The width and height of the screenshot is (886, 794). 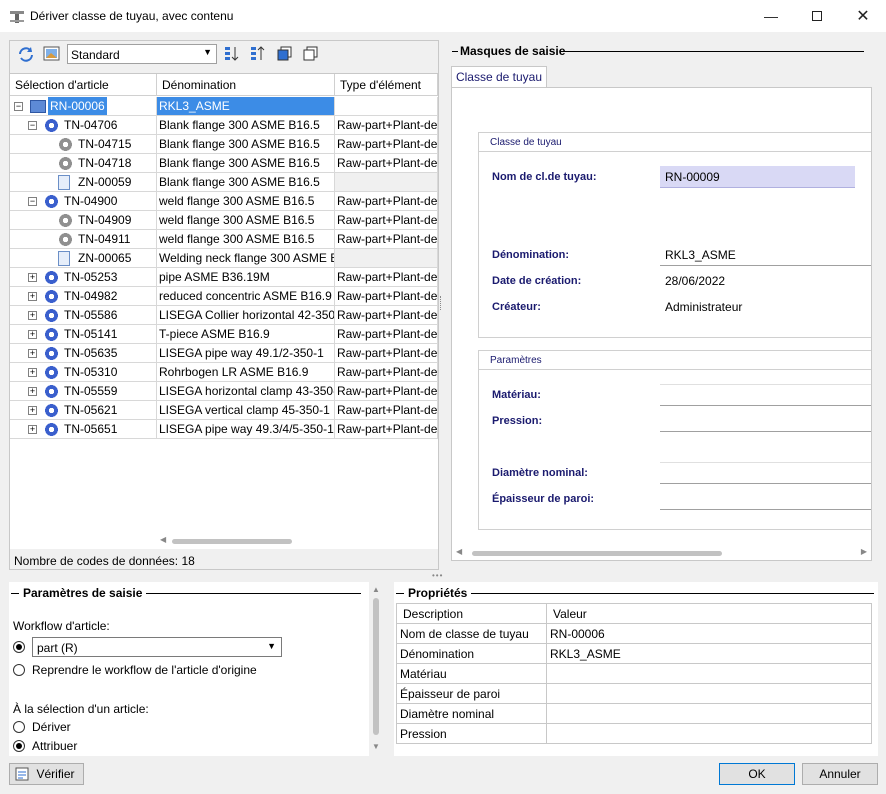 What do you see at coordinates (246, 258) in the screenshot?
I see `tree-item-name: Welding neck flange 300 ASME B1` at bounding box center [246, 258].